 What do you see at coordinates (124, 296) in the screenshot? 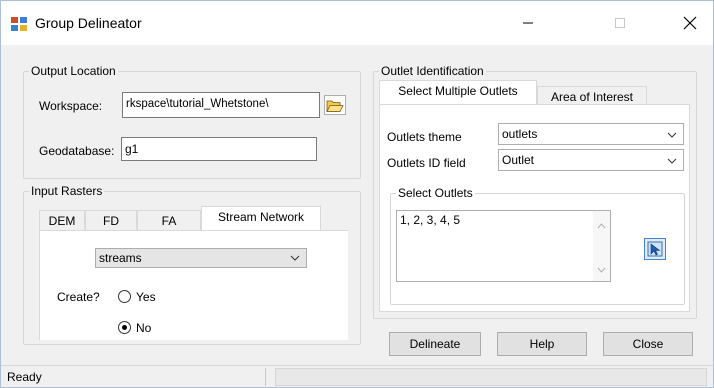
I see `yes-radio` at bounding box center [124, 296].